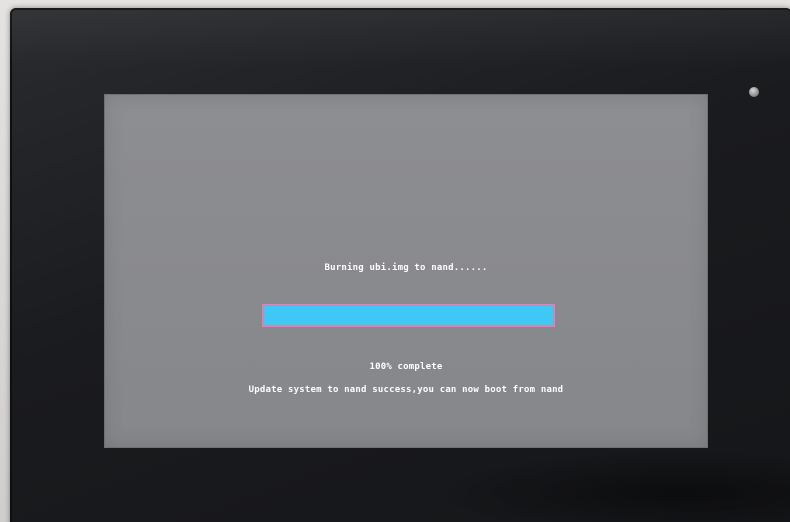 This screenshot has height=522, width=790. I want to click on progress-bar, so click(408, 315).